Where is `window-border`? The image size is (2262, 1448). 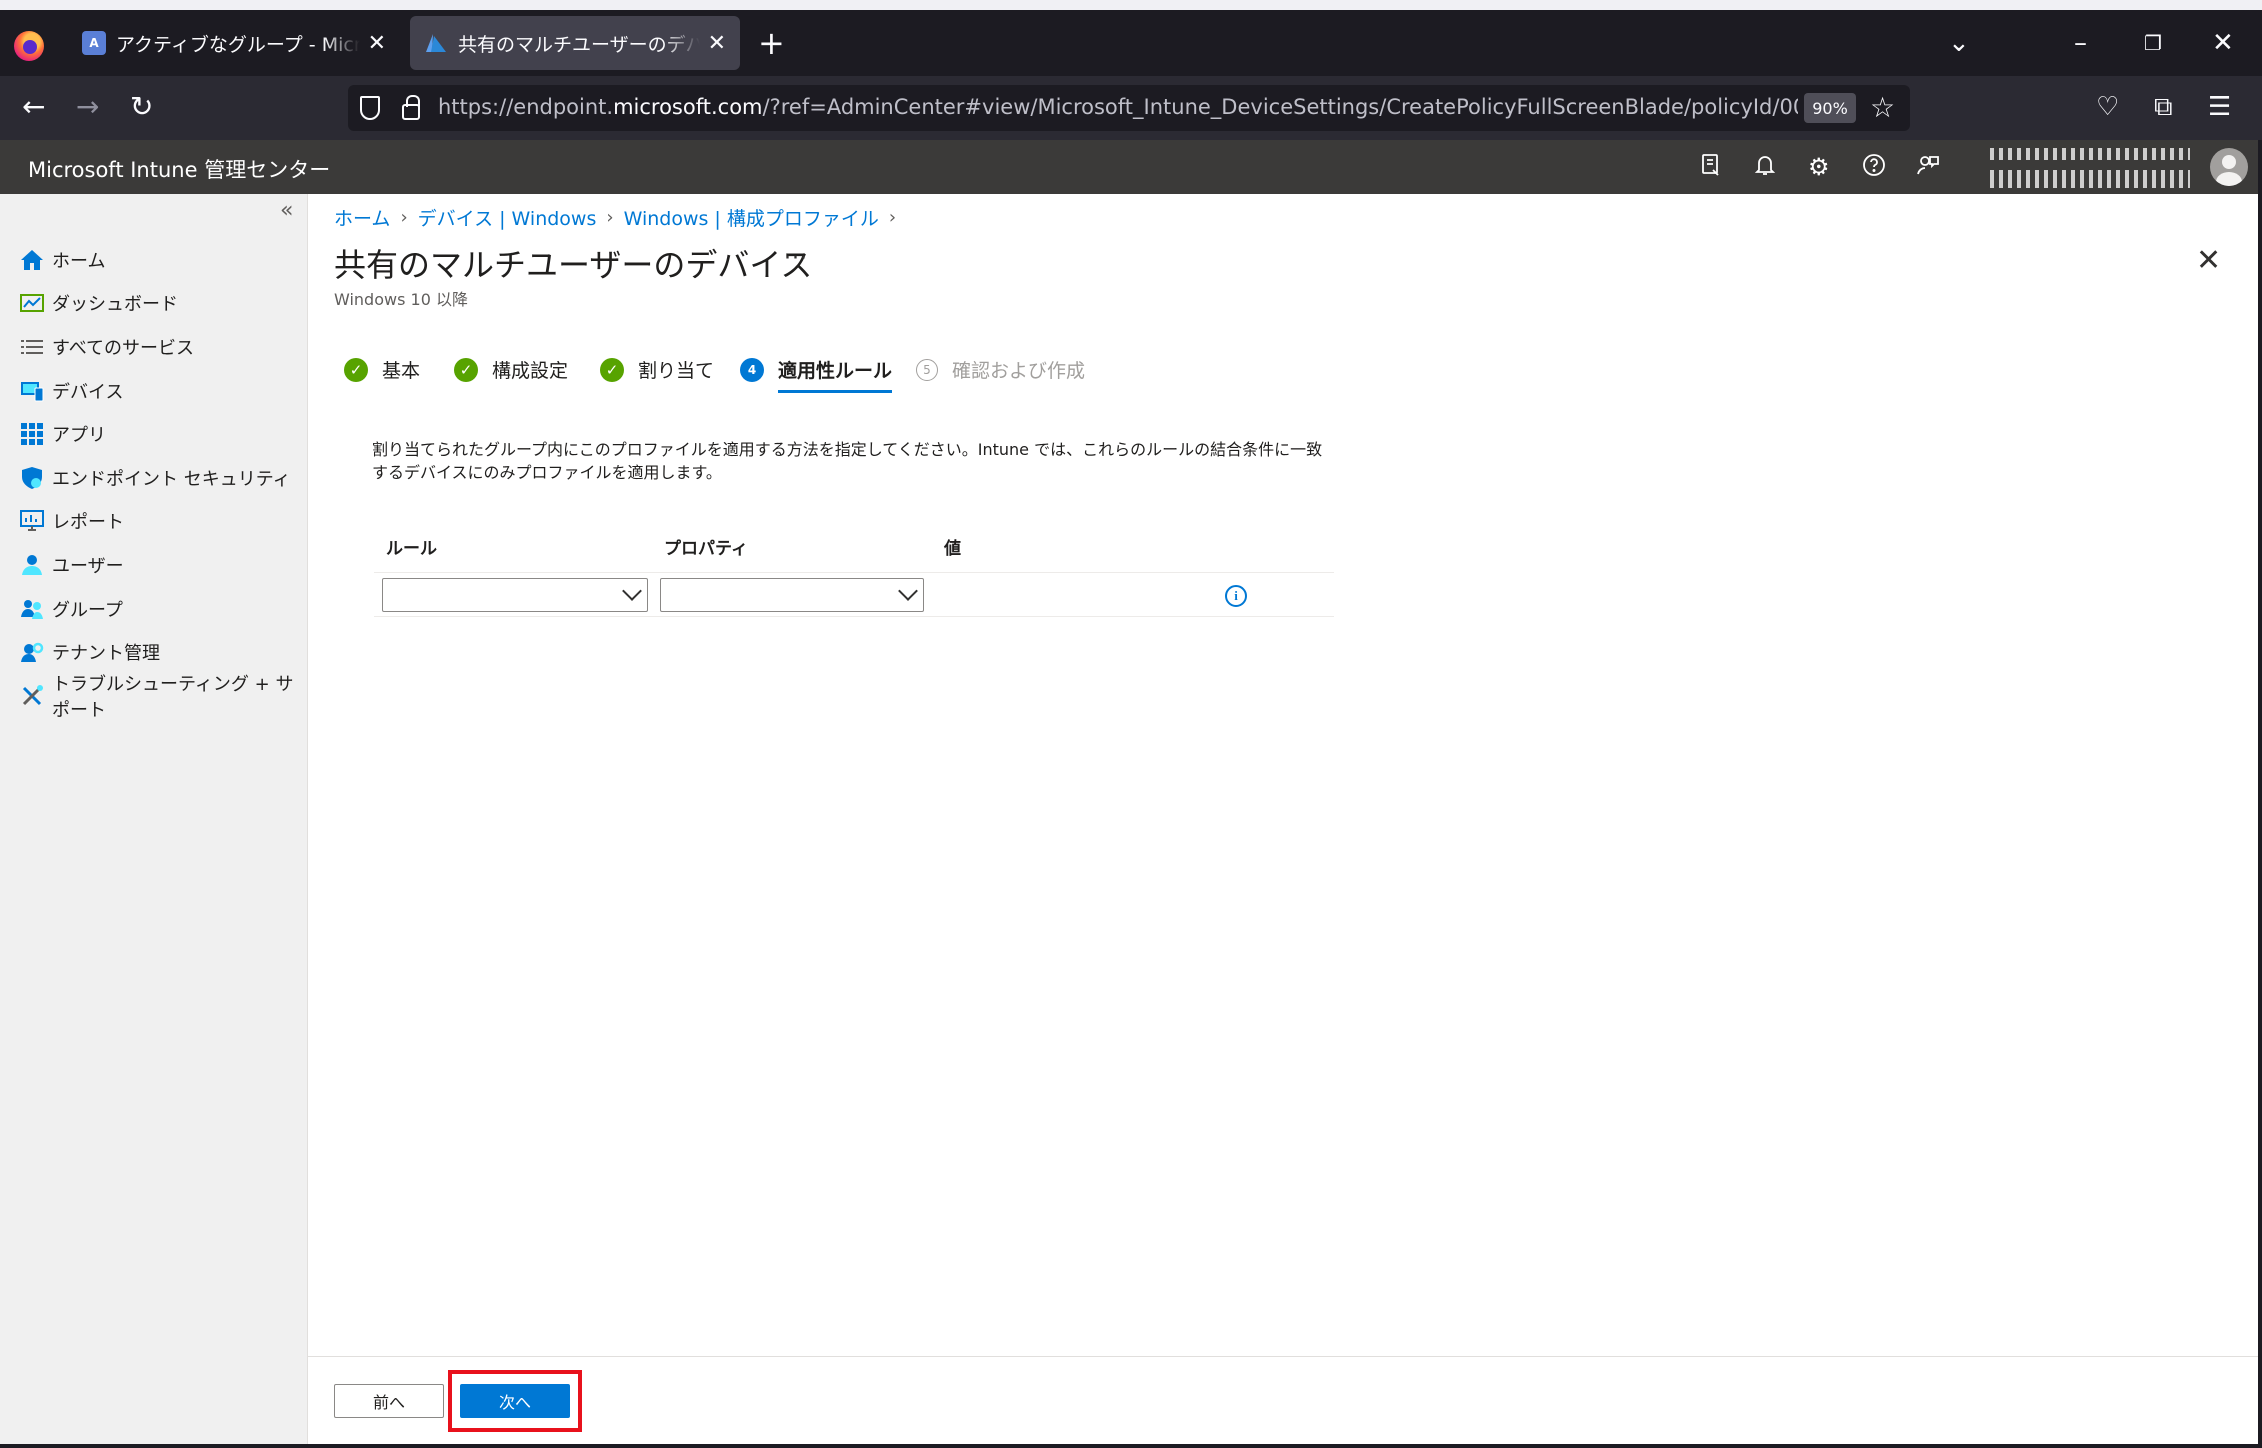 window-border is located at coordinates (1131, 1446).